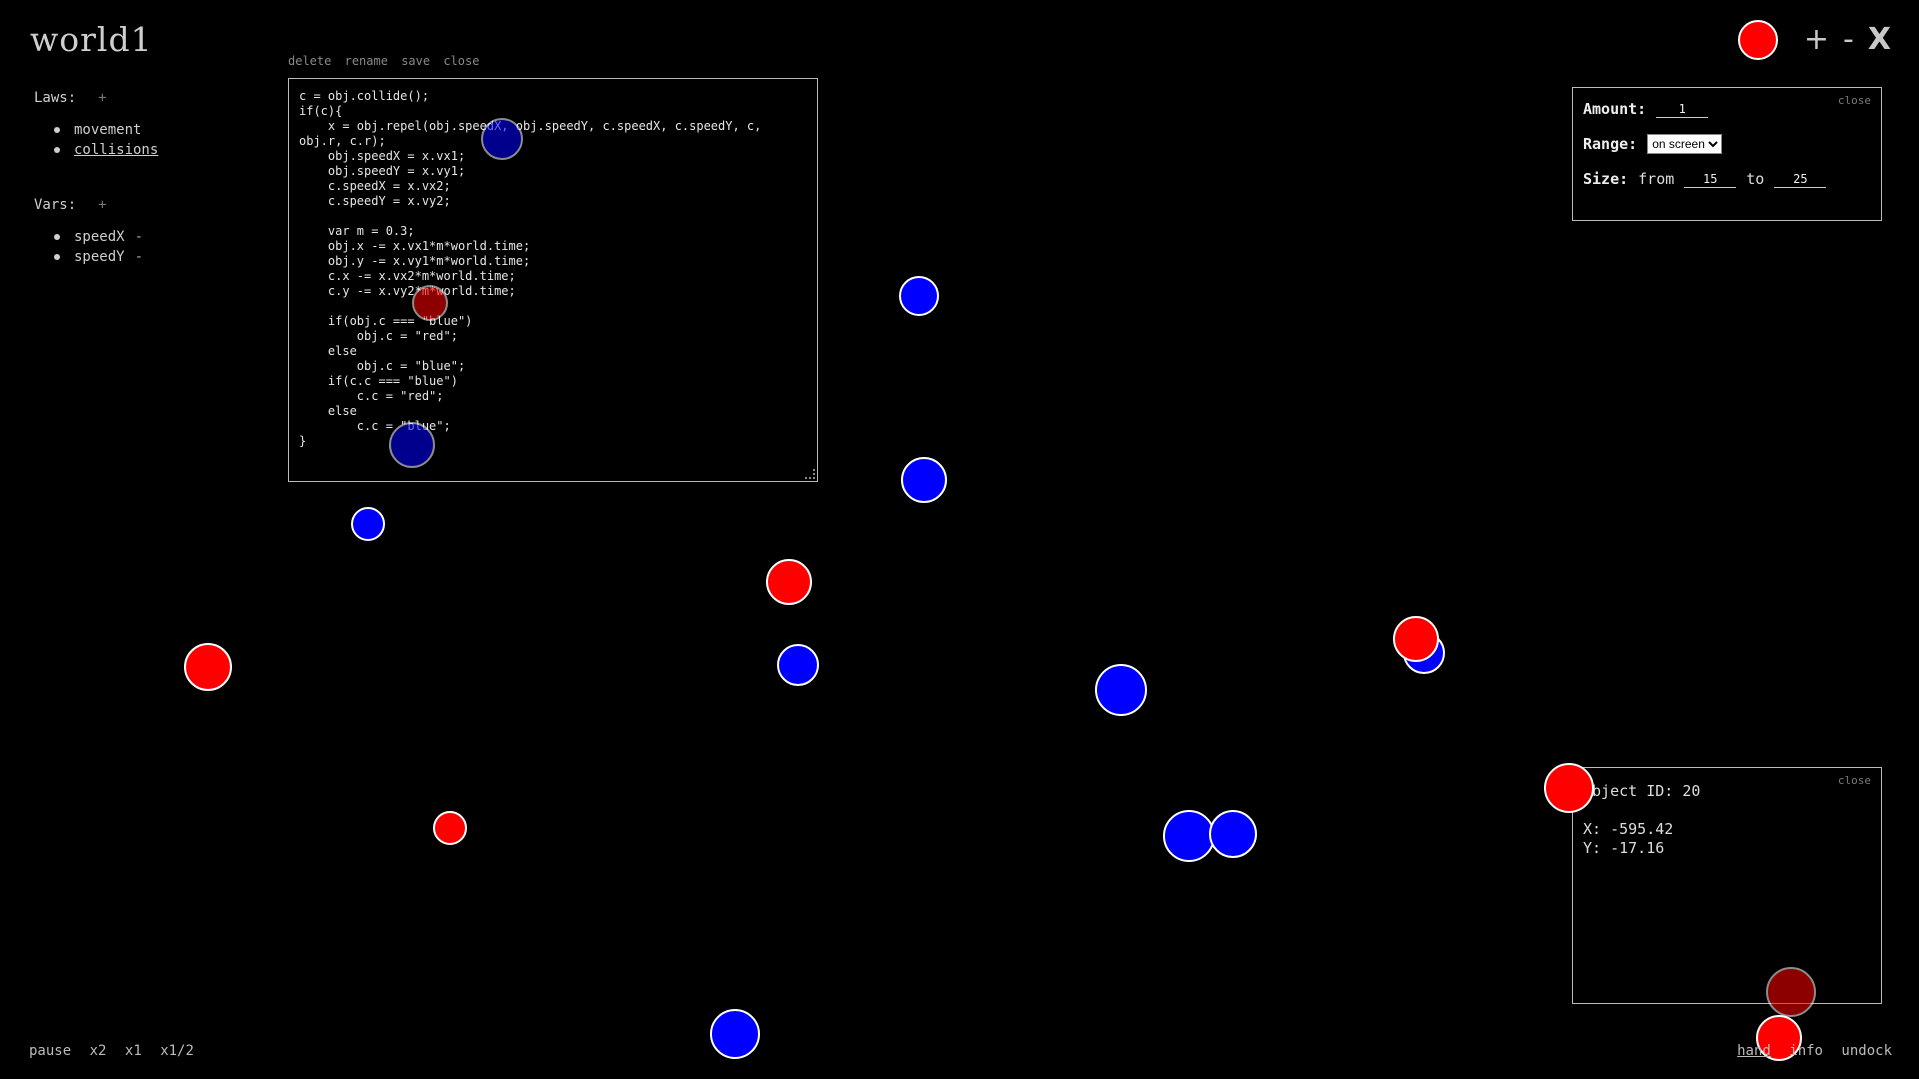 This screenshot has height=1079, width=1919. Describe the element at coordinates (102, 98) in the screenshot. I see `add-law-button: +` at that location.